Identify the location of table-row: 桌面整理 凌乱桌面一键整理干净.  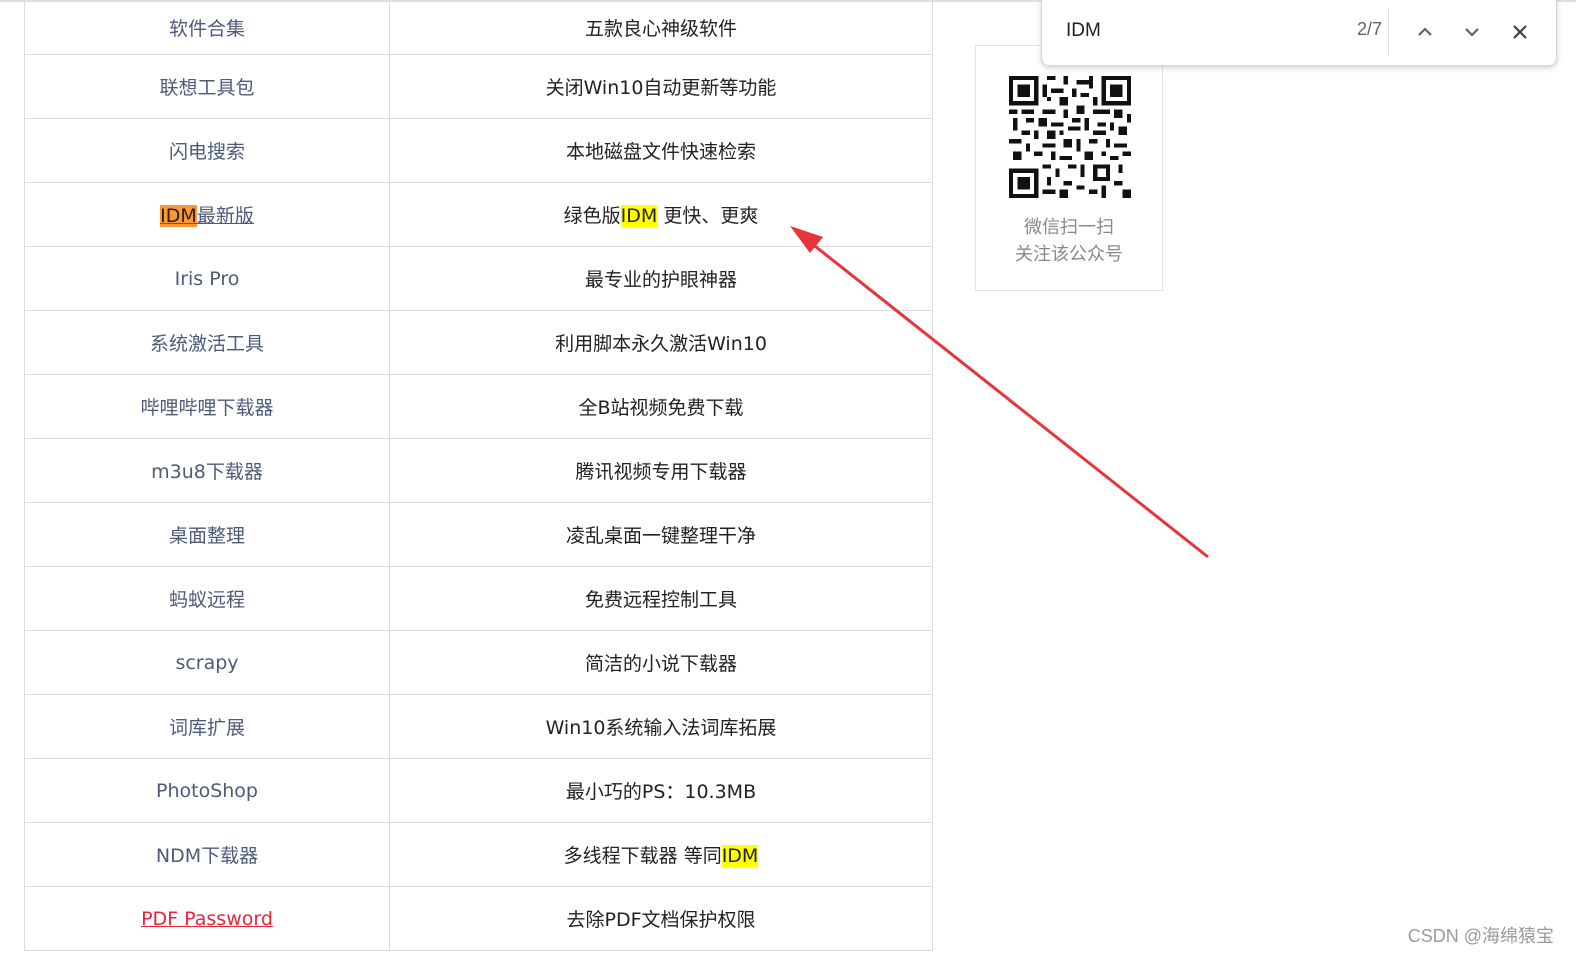
(478, 534).